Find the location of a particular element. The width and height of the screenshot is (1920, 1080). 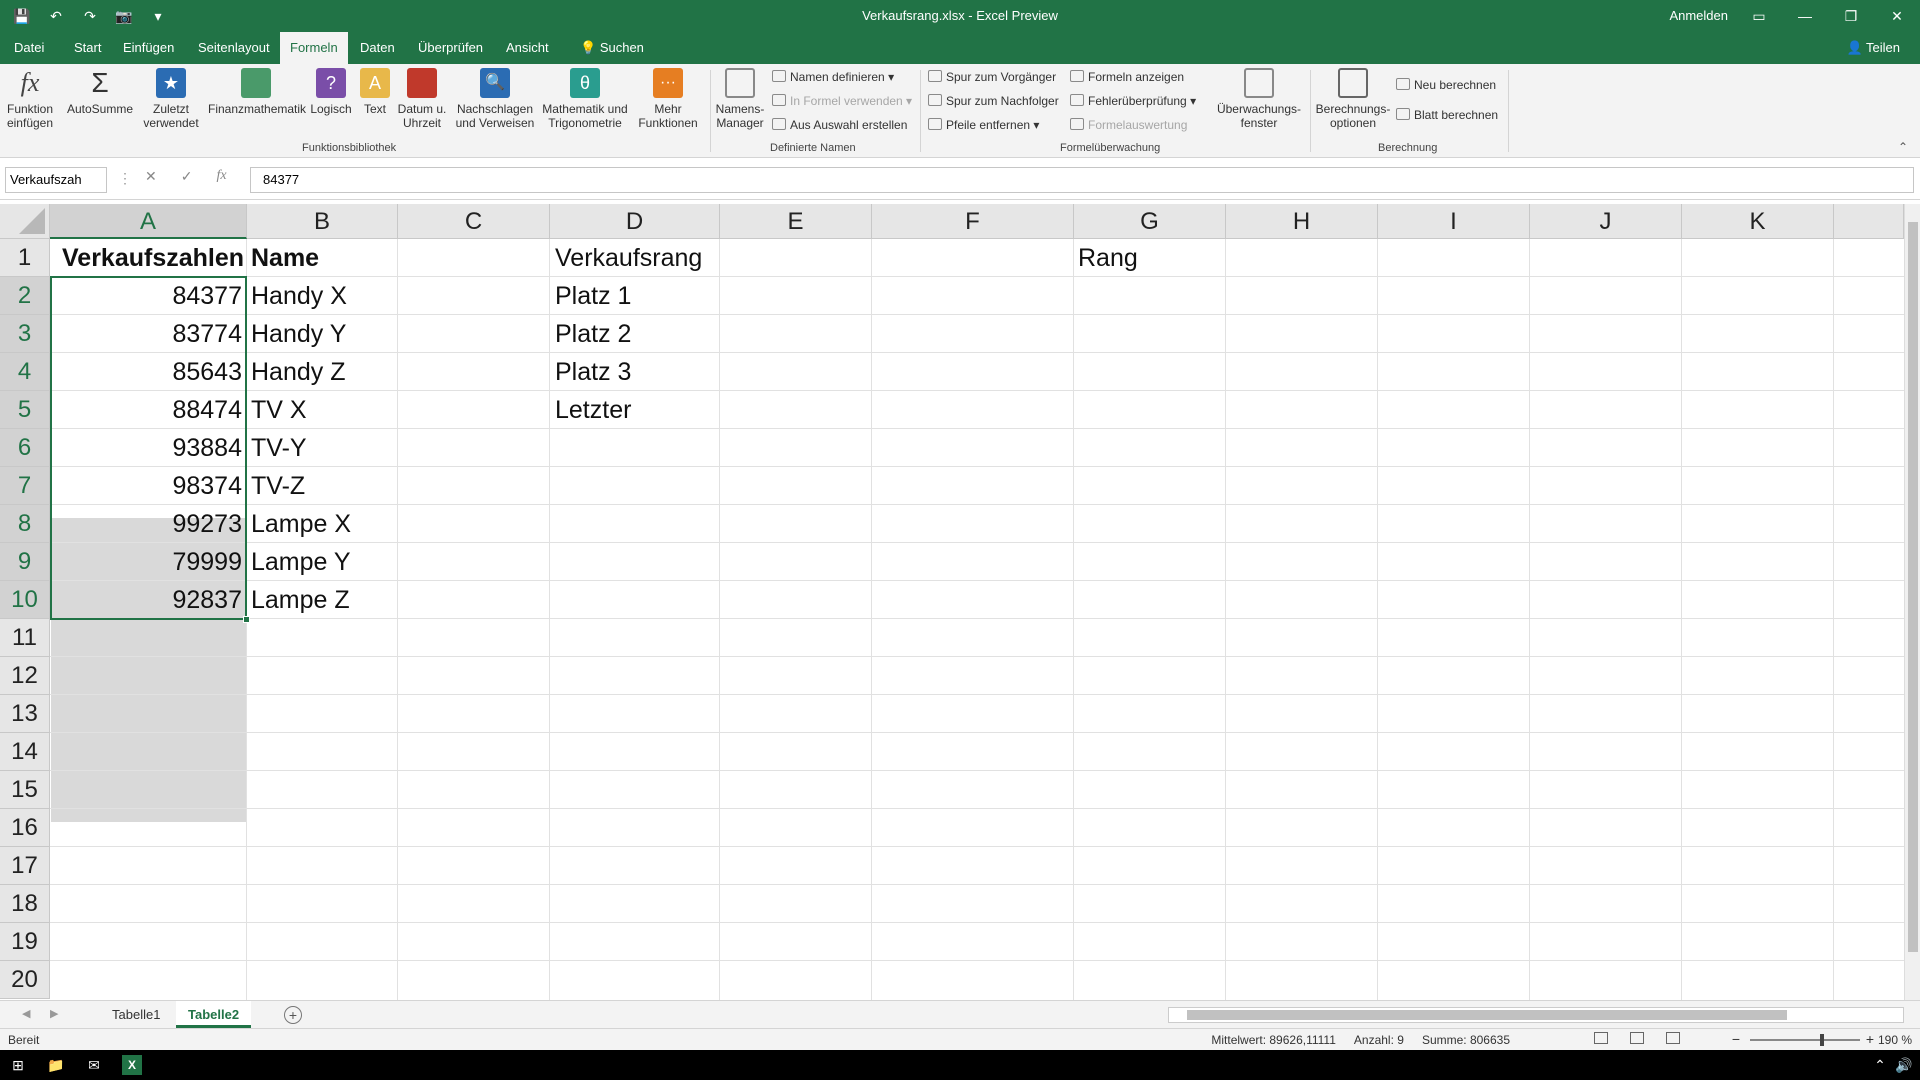

mehr-funktionen-button: ··· Mehr Funktionen is located at coordinates (668, 99).